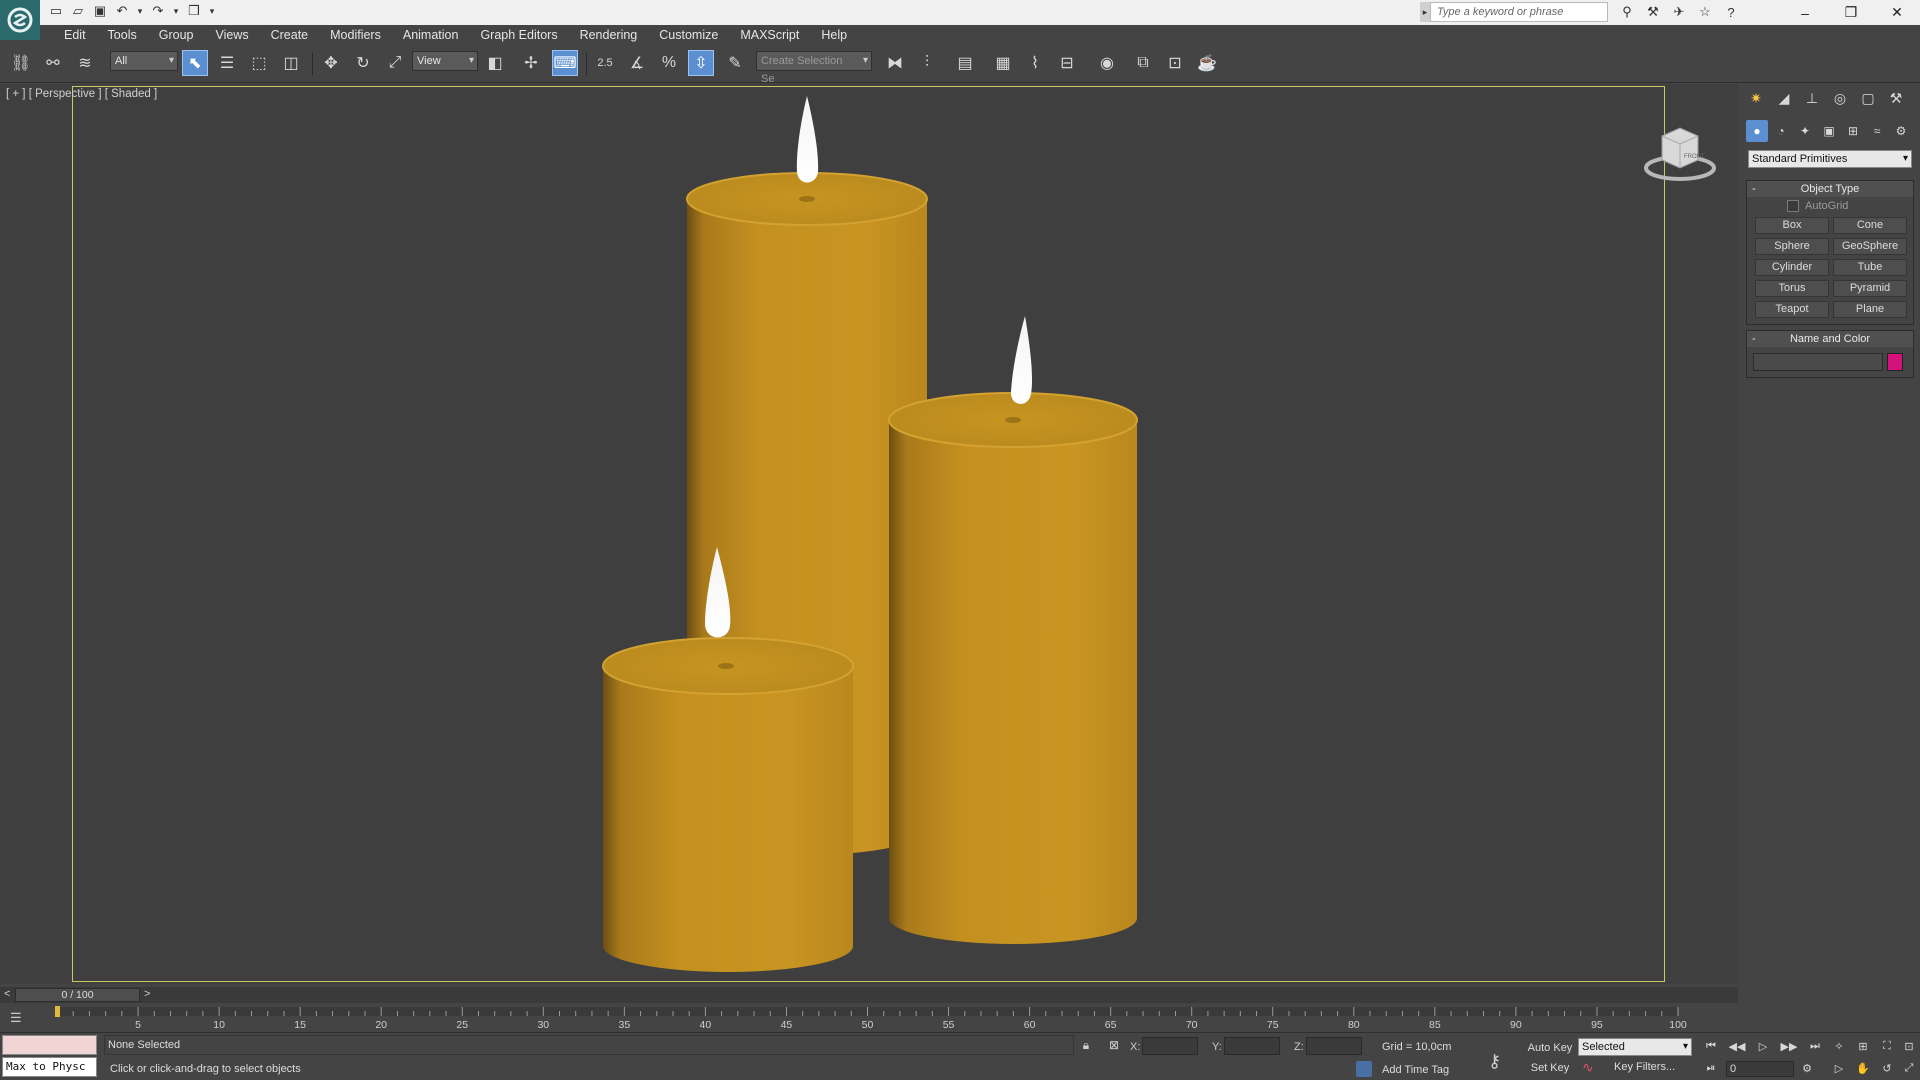 The height and width of the screenshot is (1080, 1920). What do you see at coordinates (1840, 98) in the screenshot?
I see `motion-tab-icon: ◎` at bounding box center [1840, 98].